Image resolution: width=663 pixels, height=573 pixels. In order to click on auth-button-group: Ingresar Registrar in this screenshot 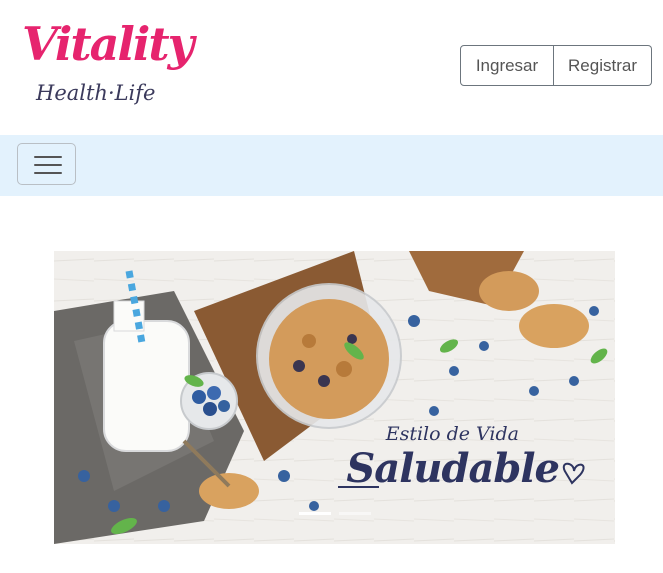, I will do `click(556, 65)`.